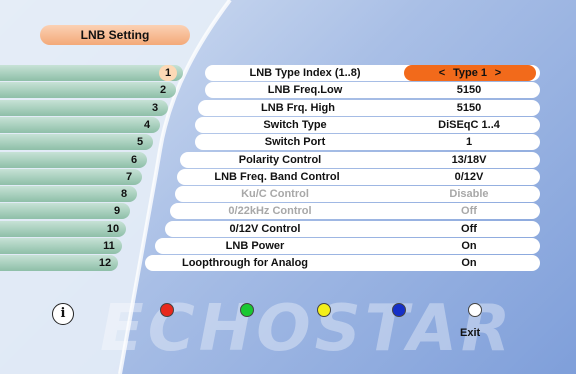 The height and width of the screenshot is (374, 576). I want to click on setting-label: LNB Type Index (1..8), so click(305, 73).